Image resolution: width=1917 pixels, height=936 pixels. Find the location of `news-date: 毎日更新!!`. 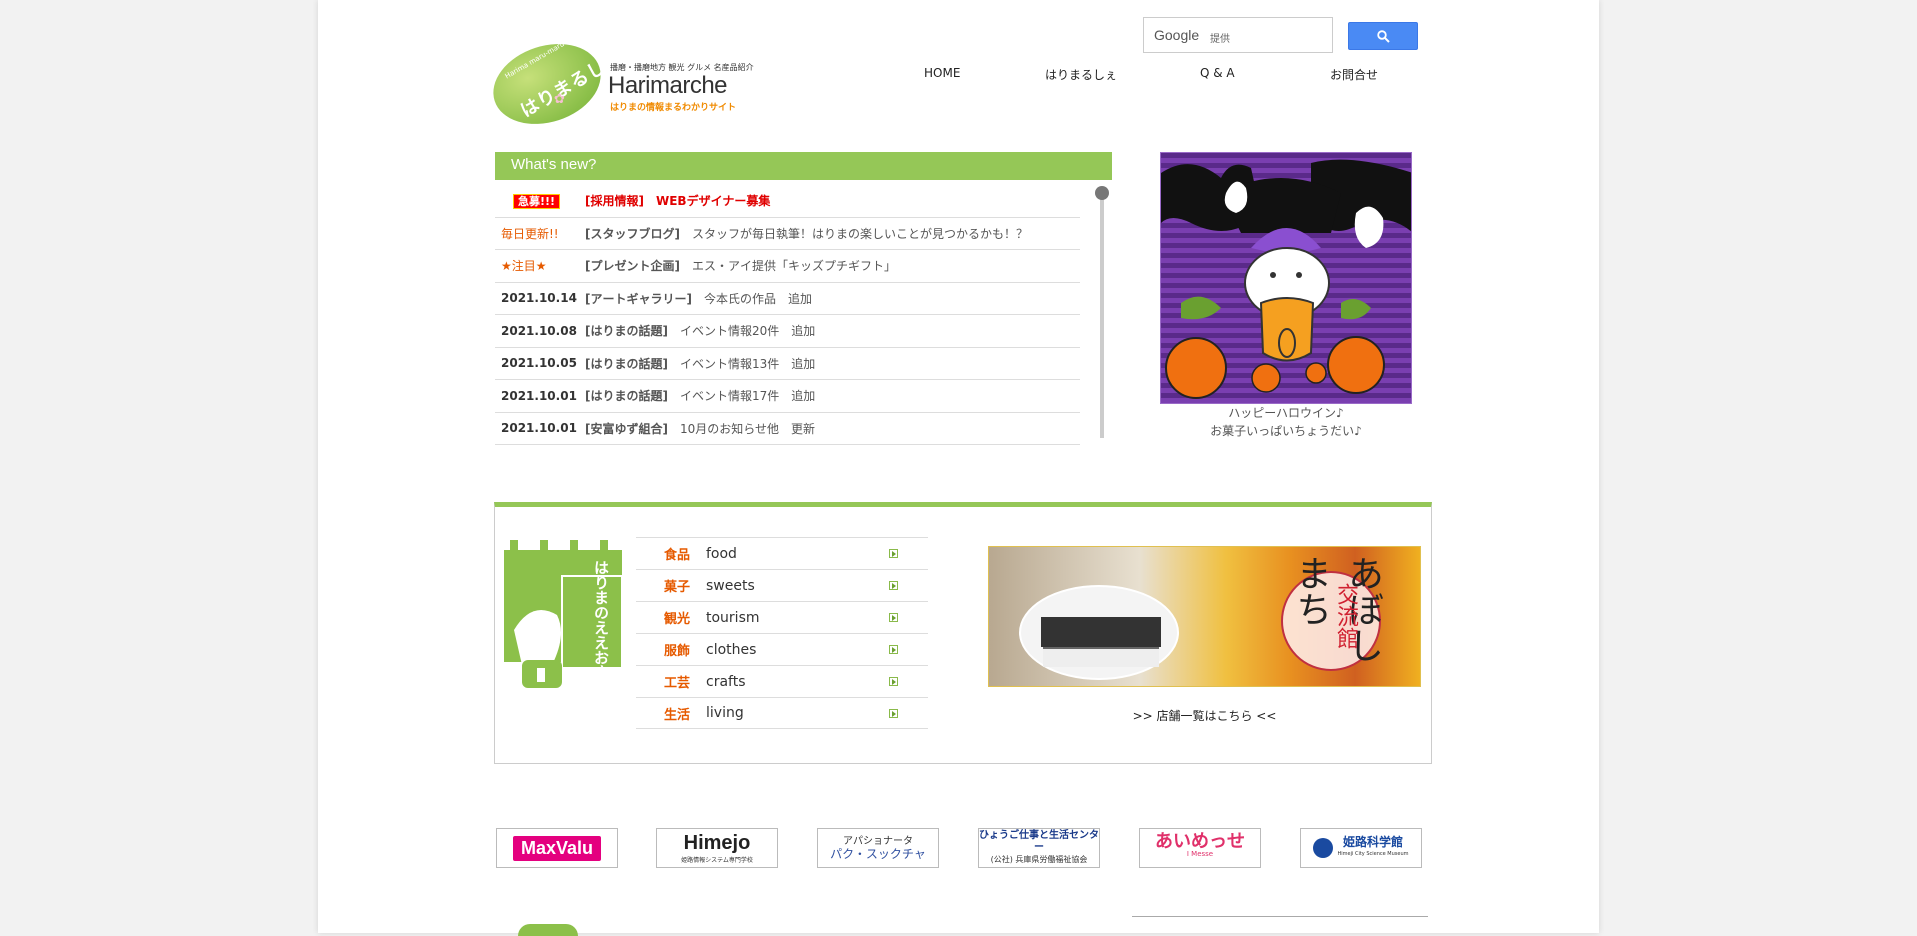

news-date: 毎日更新!! is located at coordinates (530, 233).